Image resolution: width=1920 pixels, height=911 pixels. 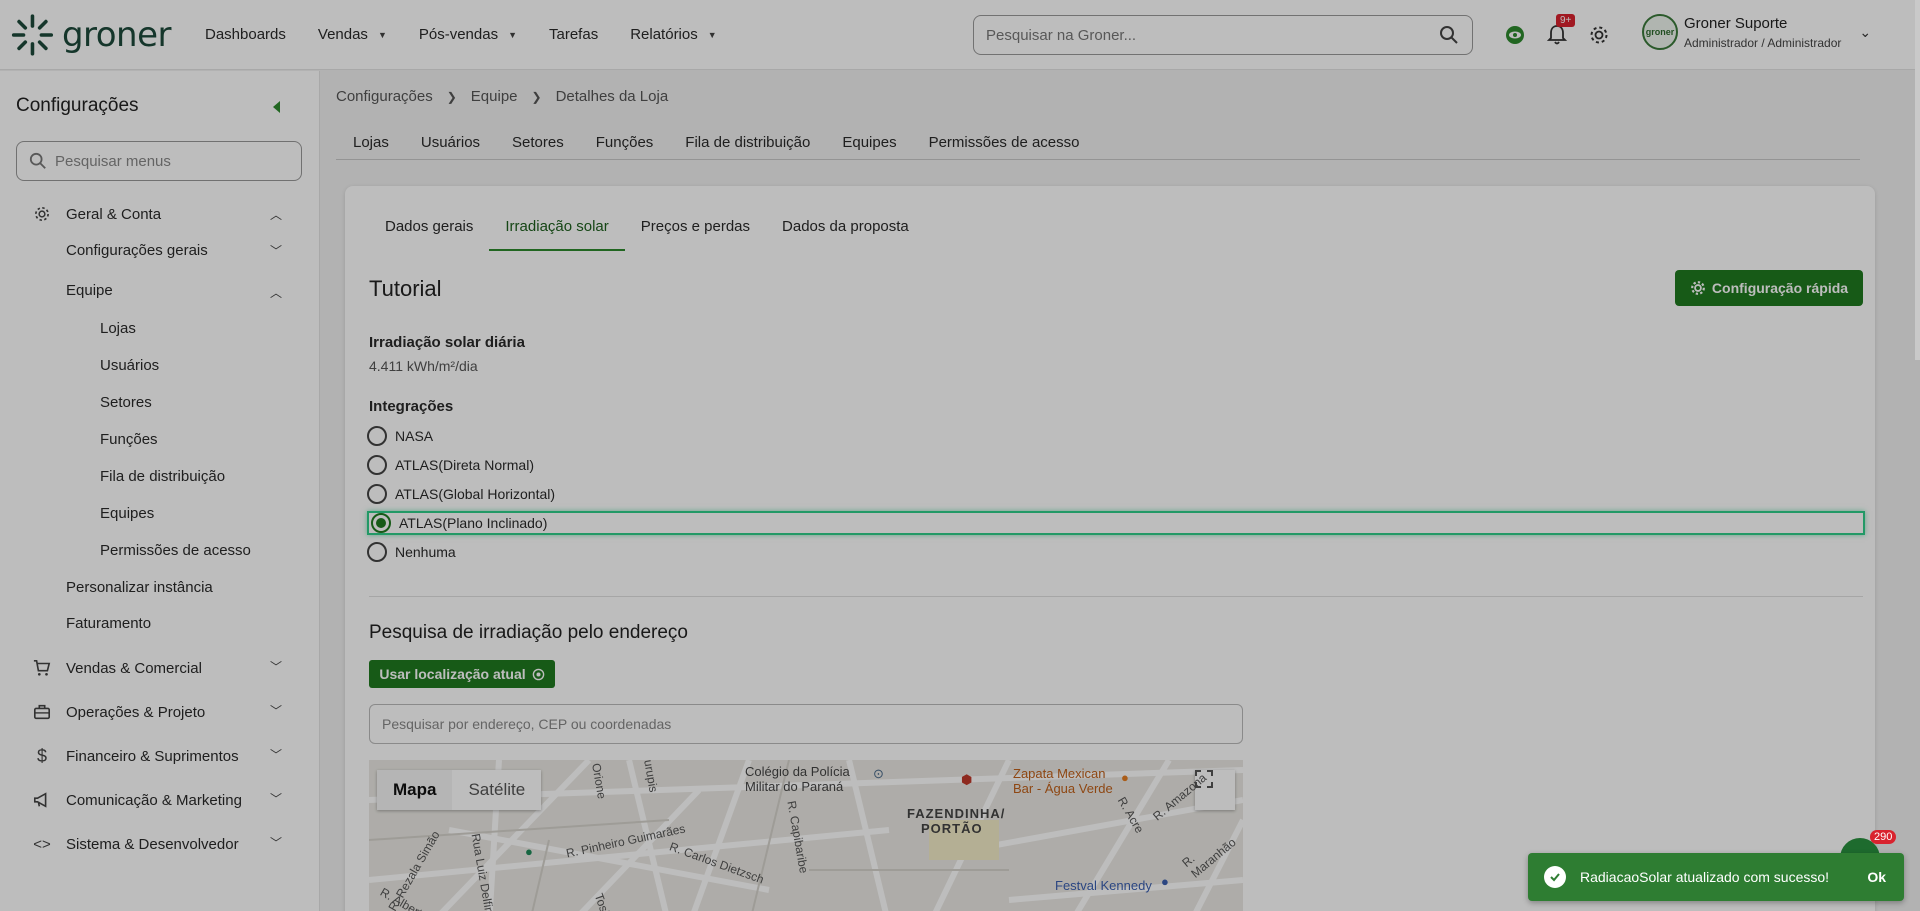 What do you see at coordinates (117, 668) in the screenshot?
I see `sidebar-item-vendas-comercial: Vendas & Comercial` at bounding box center [117, 668].